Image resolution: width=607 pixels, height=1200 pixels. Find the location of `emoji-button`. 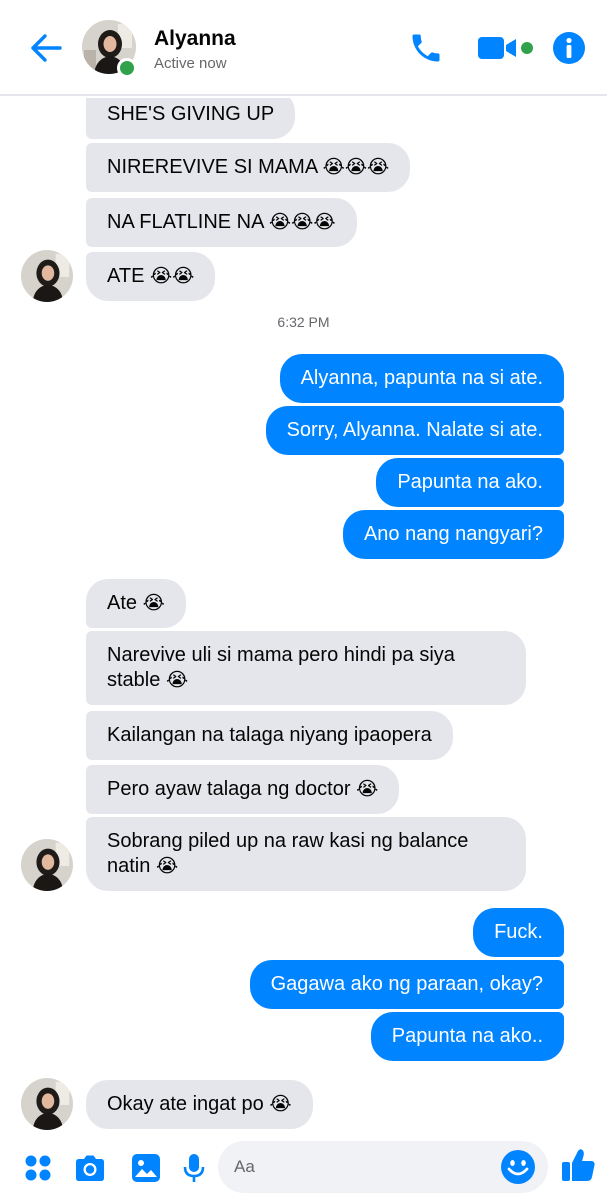

emoji-button is located at coordinates (518, 1167).